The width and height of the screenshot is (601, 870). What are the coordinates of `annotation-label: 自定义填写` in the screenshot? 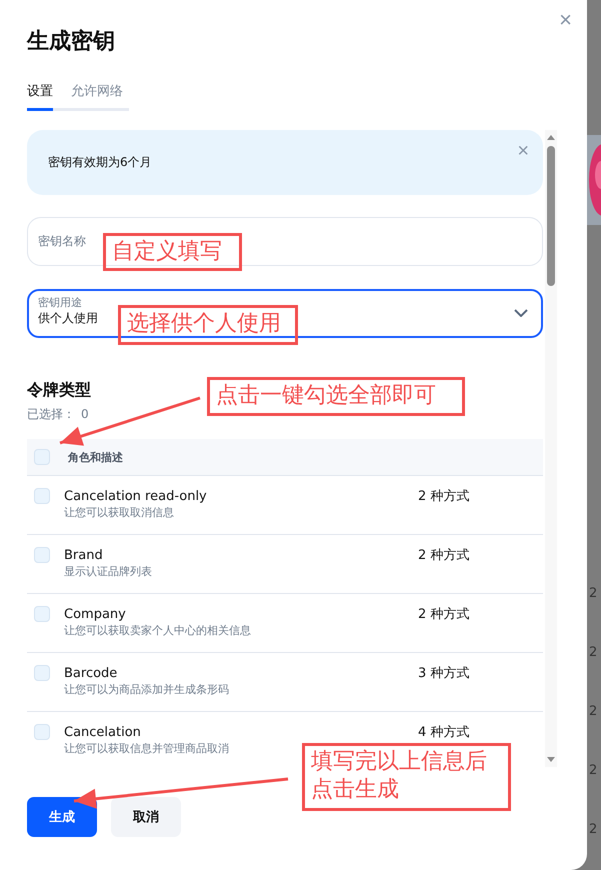 It's located at (172, 252).